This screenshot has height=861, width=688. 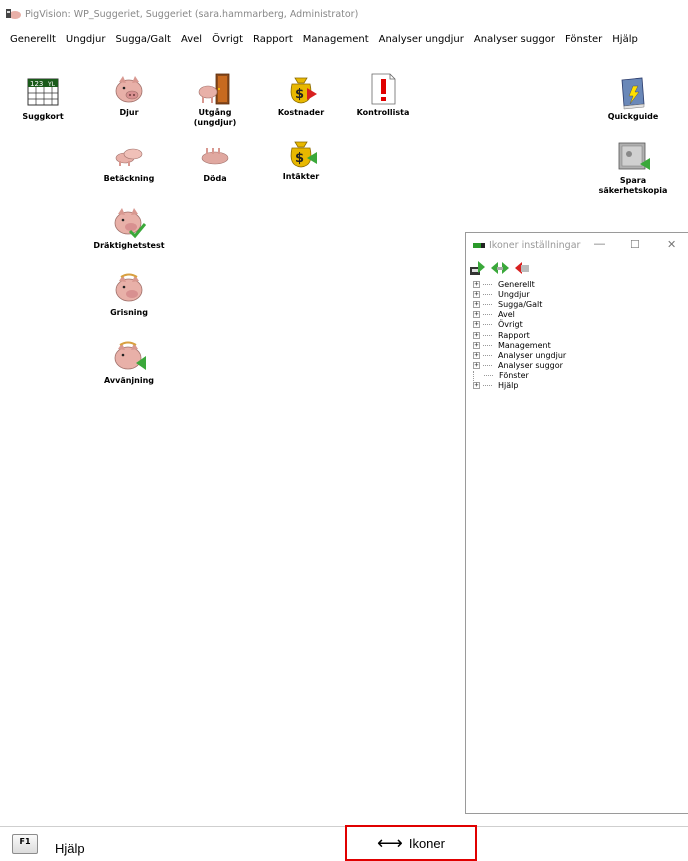 I want to click on window-toolbar, so click(x=577, y=268).